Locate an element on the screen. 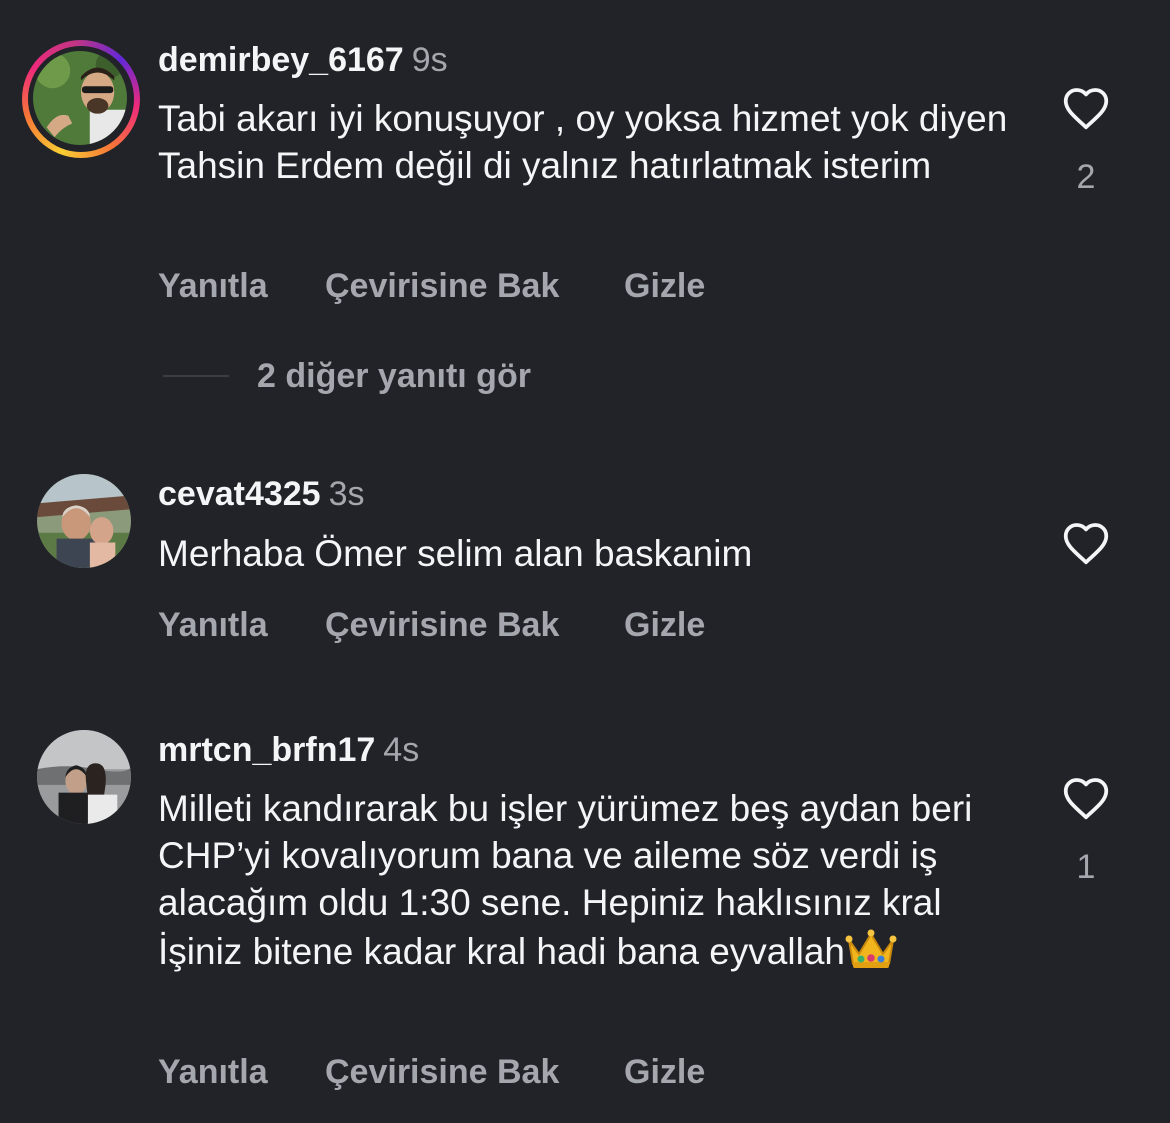 This screenshot has height=1123, width=1170. like-button: 2 is located at coordinates (1086, 141).